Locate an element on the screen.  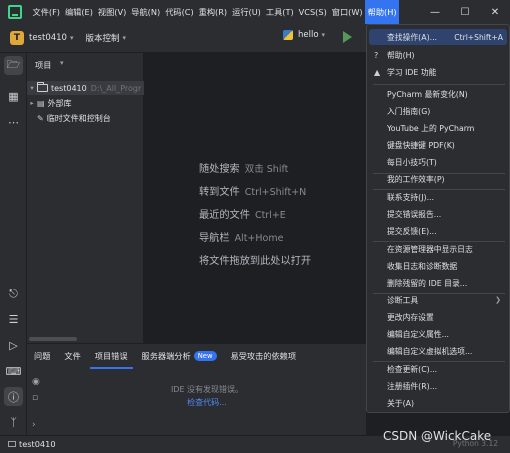
menu-item-keymap-pdf: 键盘快捷键 PDF(K) is located at coordinates (438, 145).